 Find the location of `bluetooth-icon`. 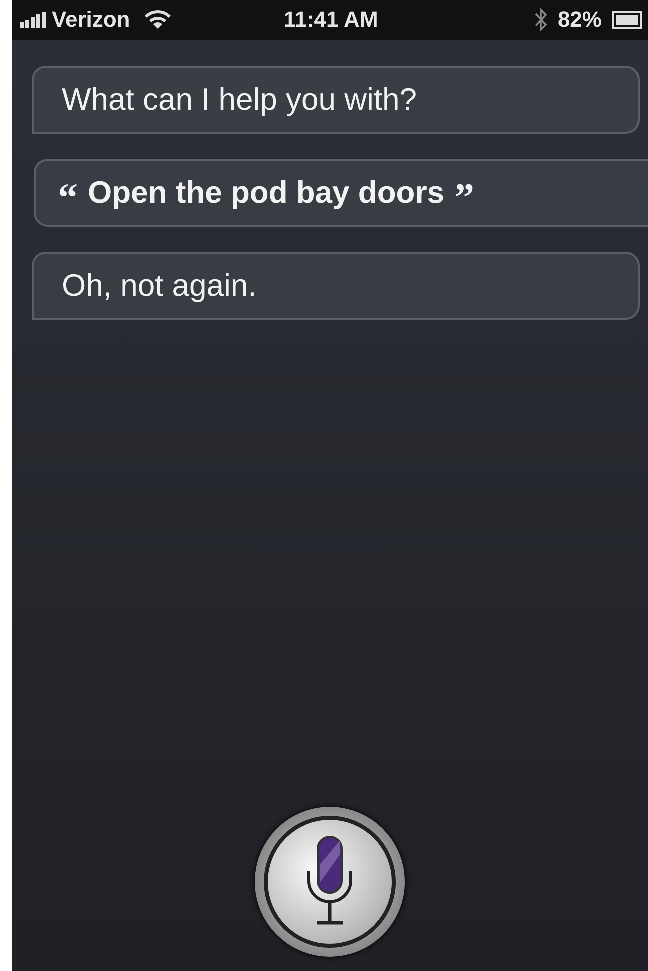

bluetooth-icon is located at coordinates (541, 20).